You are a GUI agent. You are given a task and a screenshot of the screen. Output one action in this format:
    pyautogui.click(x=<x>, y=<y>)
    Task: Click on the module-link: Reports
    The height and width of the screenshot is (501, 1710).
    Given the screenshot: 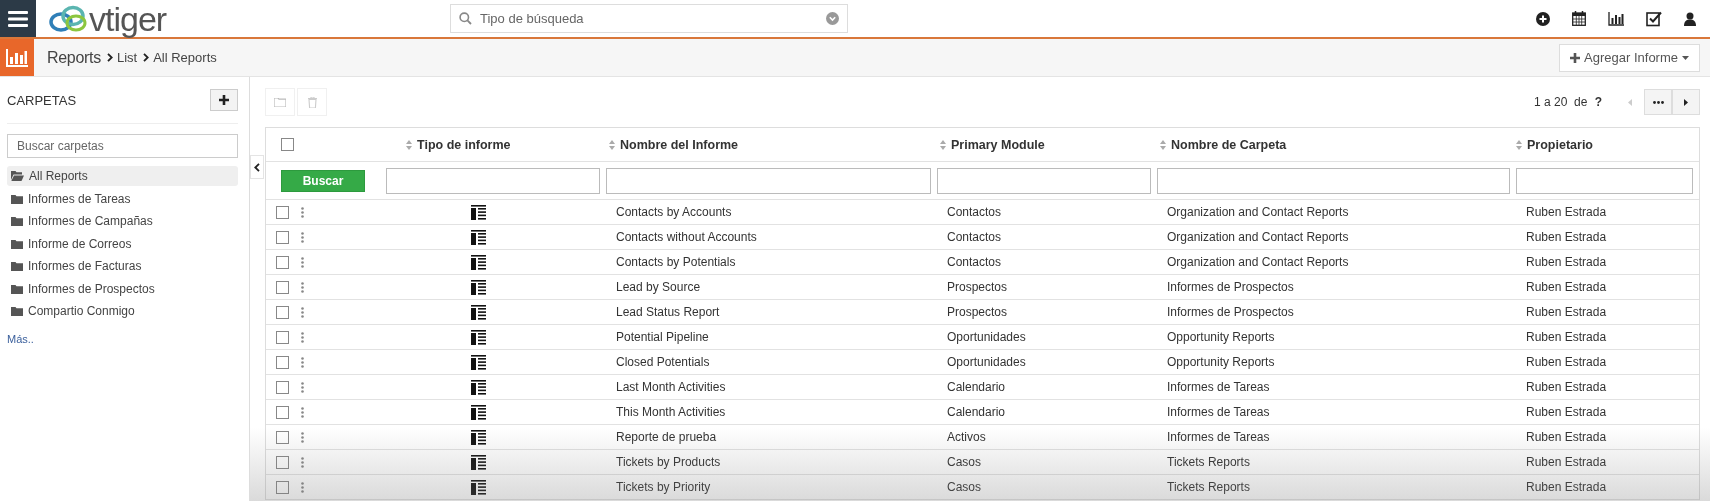 What is the action you would take?
    pyautogui.click(x=74, y=57)
    